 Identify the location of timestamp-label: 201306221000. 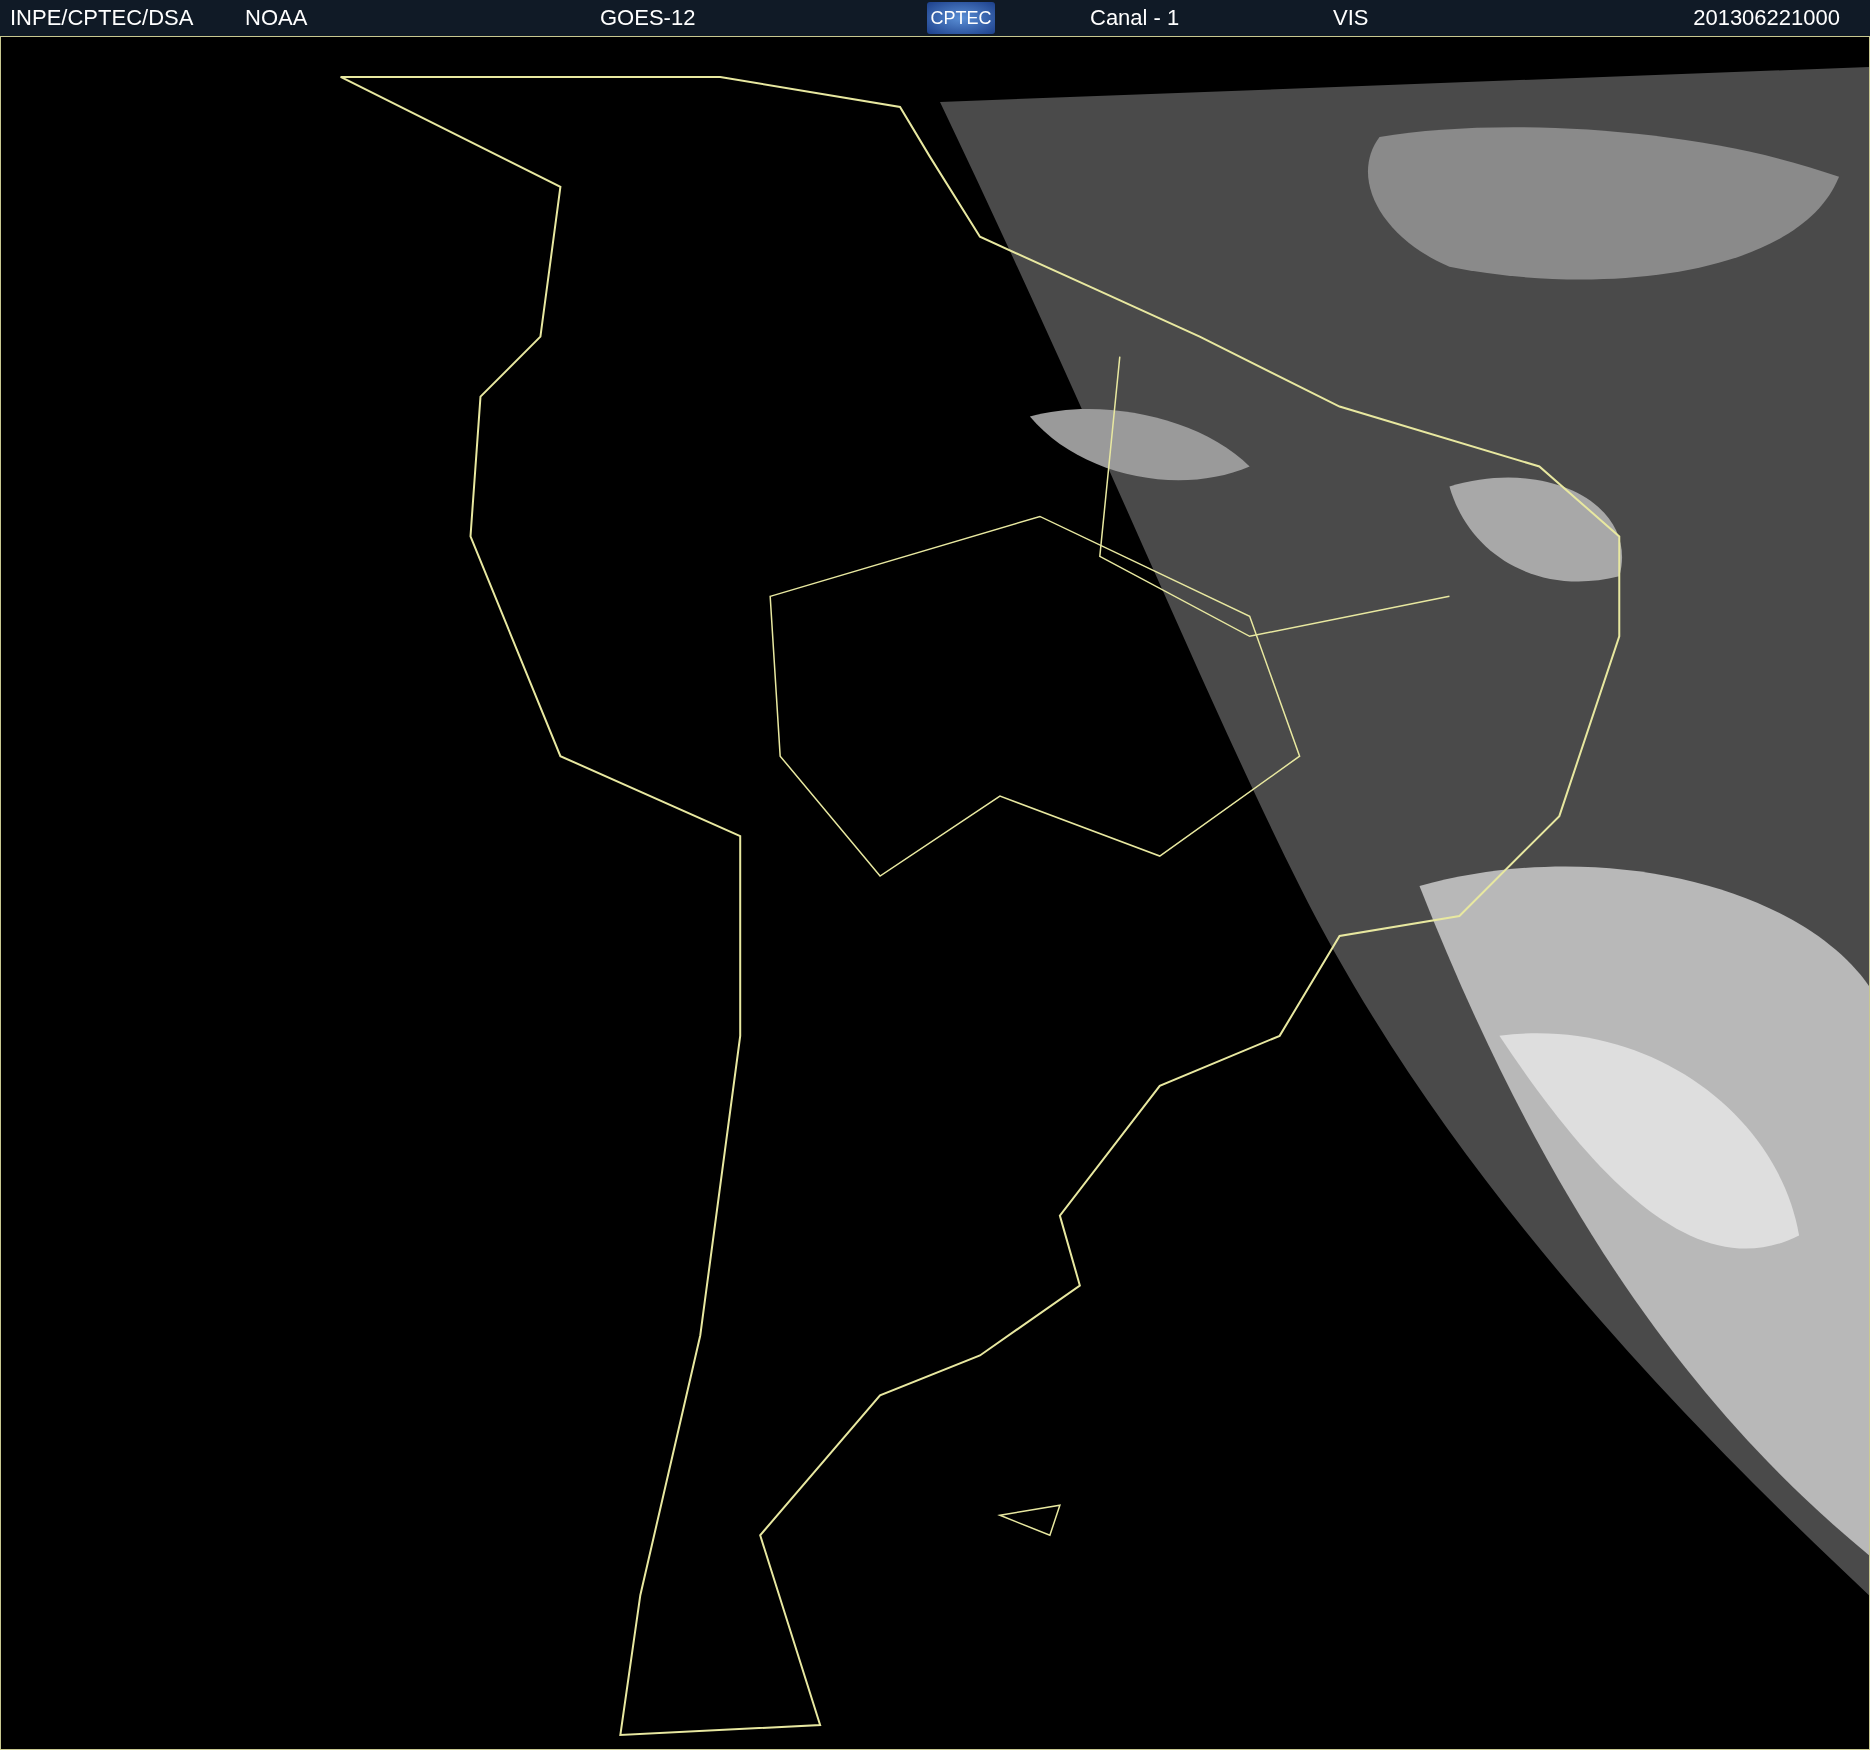
(1766, 18).